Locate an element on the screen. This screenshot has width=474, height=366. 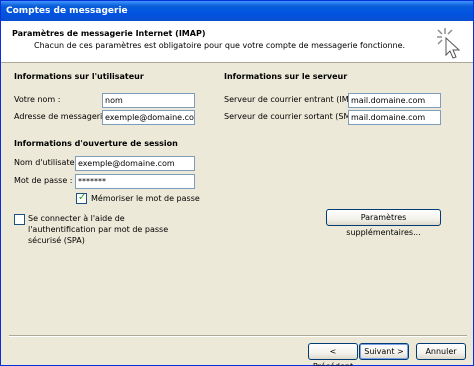
cursor-click-icon is located at coordinates (449, 43).